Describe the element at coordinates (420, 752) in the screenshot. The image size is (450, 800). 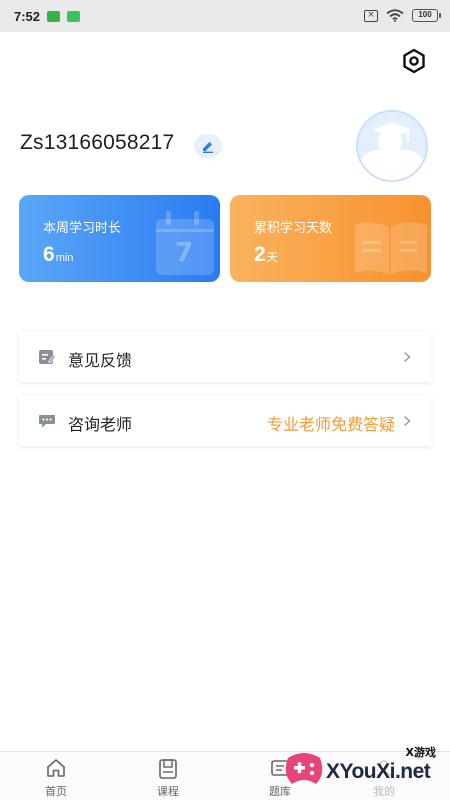
I see `watermark-small-text: X游戏` at that location.